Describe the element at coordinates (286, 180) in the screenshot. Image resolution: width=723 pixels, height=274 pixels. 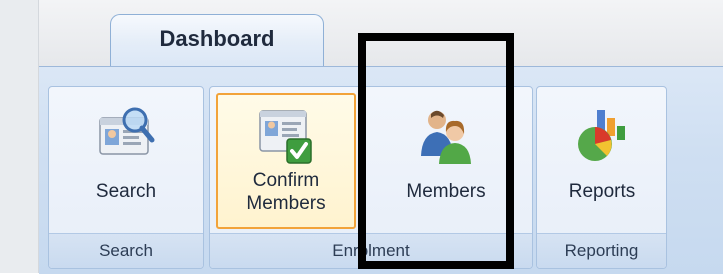
I see `confirm-members-label-line1: Confirm` at that location.